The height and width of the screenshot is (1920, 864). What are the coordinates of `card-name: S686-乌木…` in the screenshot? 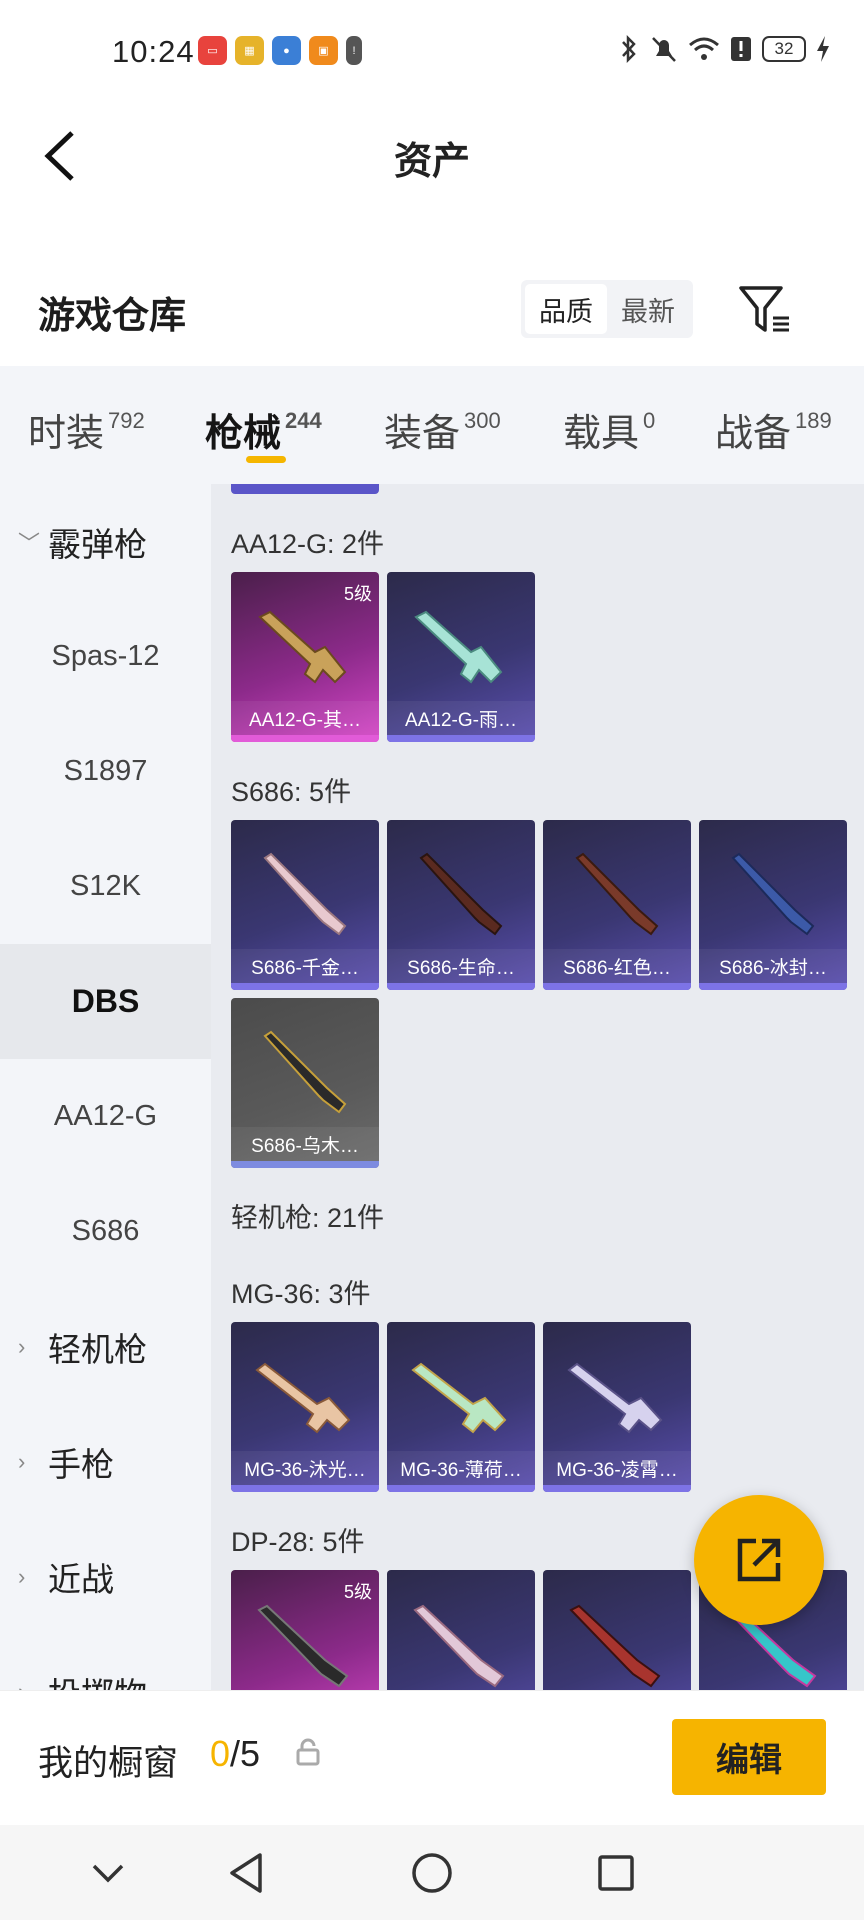 It's located at (305, 1144).